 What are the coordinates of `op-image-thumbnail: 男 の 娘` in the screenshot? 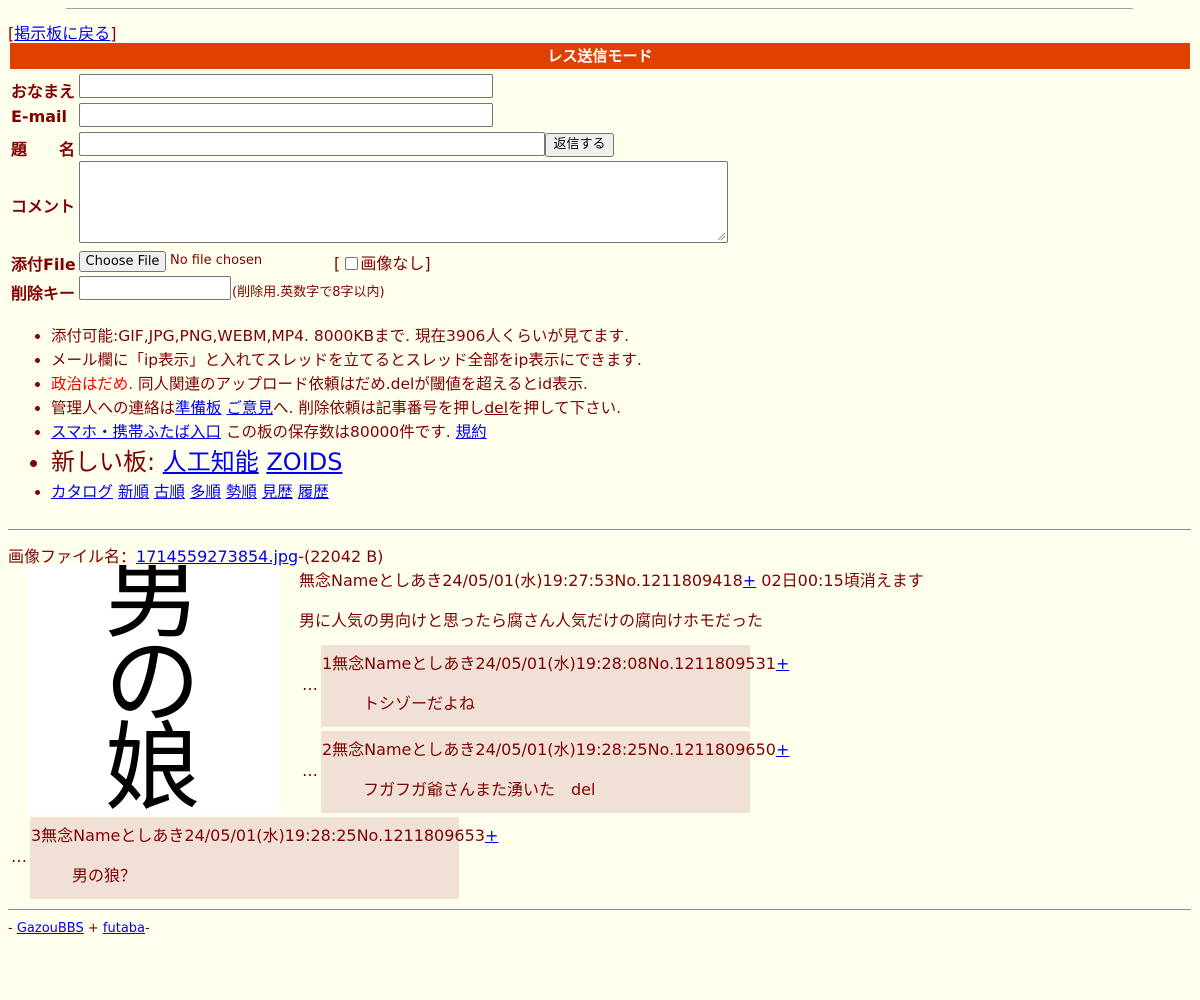 It's located at (152, 690).